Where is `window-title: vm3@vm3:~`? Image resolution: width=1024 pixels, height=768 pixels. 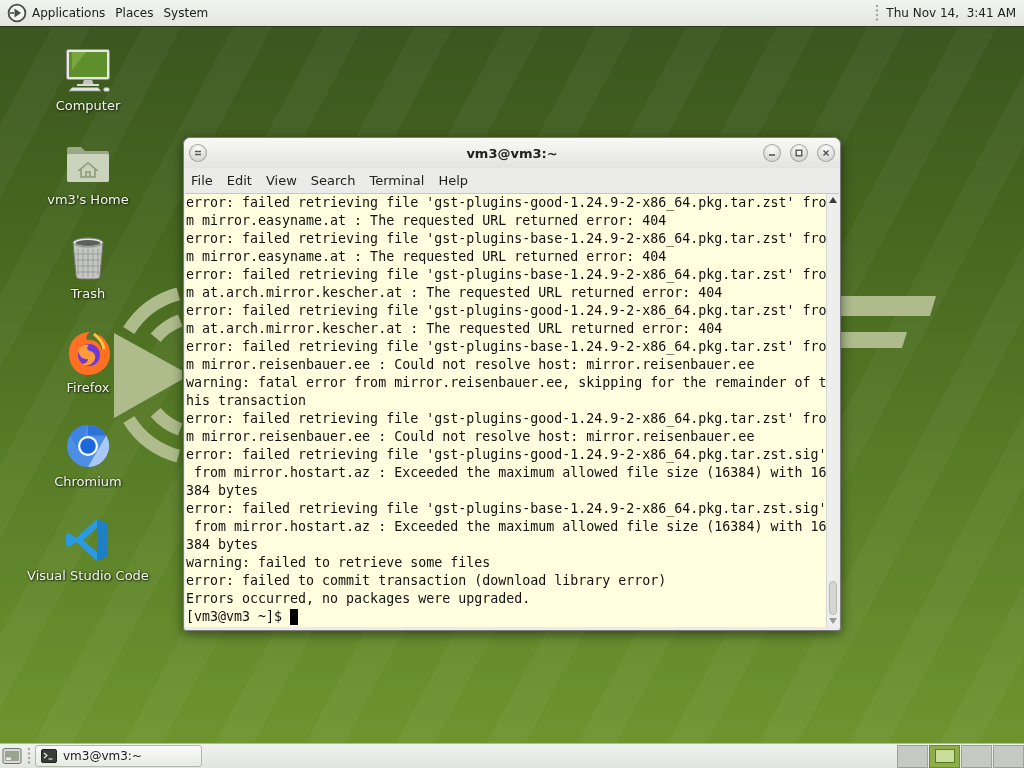
window-title: vm3@vm3:~ is located at coordinates (512, 153).